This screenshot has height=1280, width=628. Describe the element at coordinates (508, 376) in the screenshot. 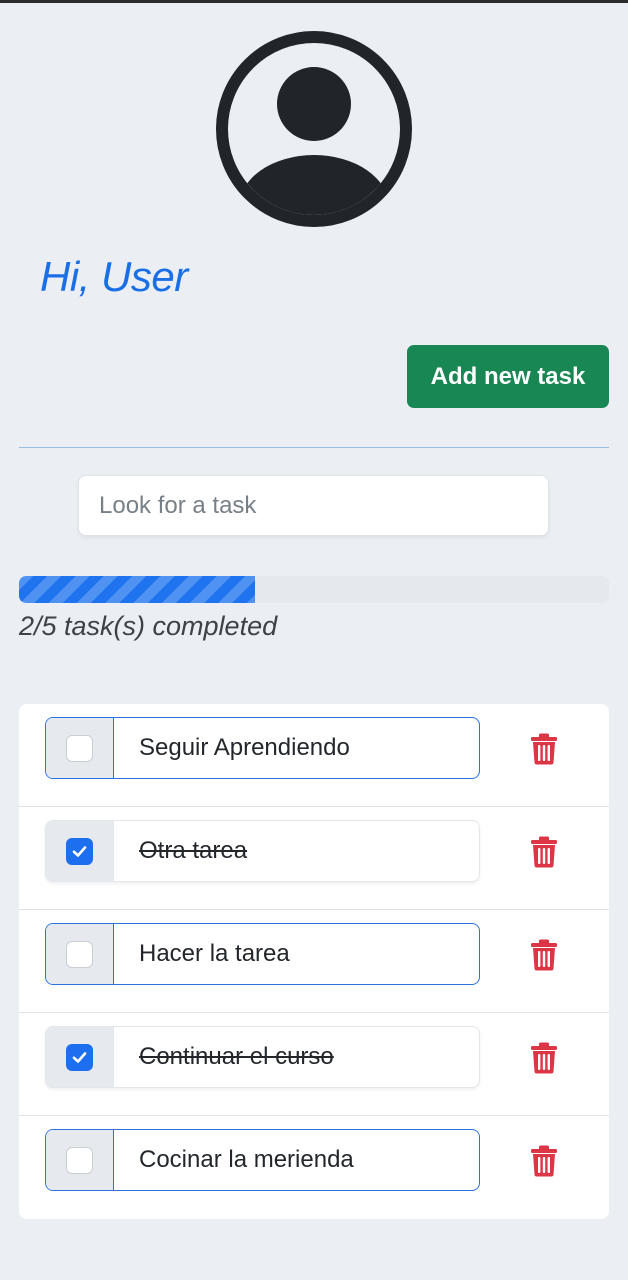

I see `add-task-button: Add new task` at that location.